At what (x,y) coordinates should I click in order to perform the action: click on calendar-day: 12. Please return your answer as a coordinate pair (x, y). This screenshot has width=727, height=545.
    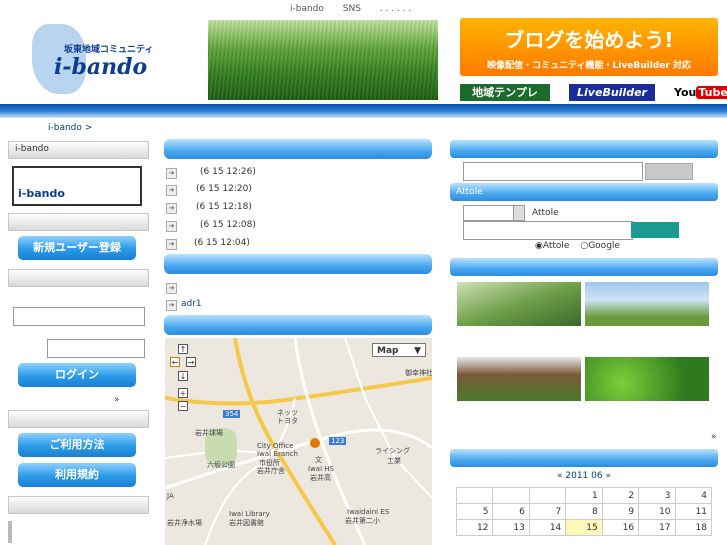
    Looking at the image, I should click on (474, 527).